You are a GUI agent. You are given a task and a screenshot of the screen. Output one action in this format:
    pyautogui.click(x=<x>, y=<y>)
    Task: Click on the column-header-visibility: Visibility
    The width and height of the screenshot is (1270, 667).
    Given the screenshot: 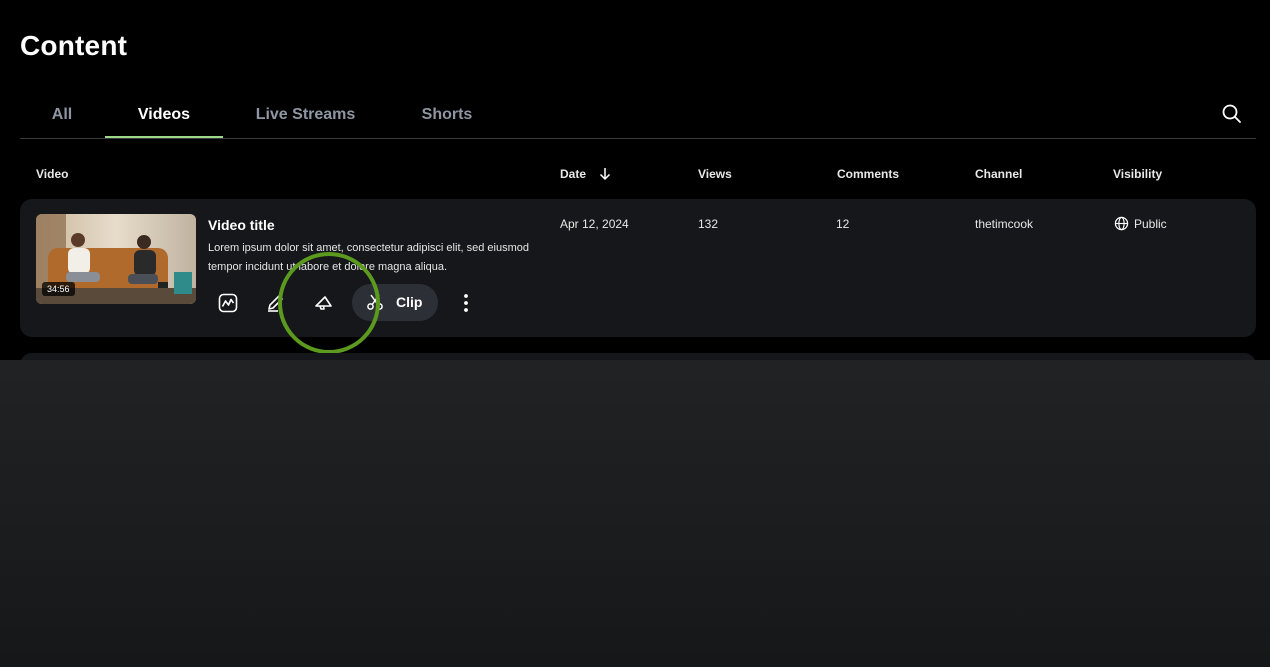 What is the action you would take?
    pyautogui.click(x=1138, y=174)
    